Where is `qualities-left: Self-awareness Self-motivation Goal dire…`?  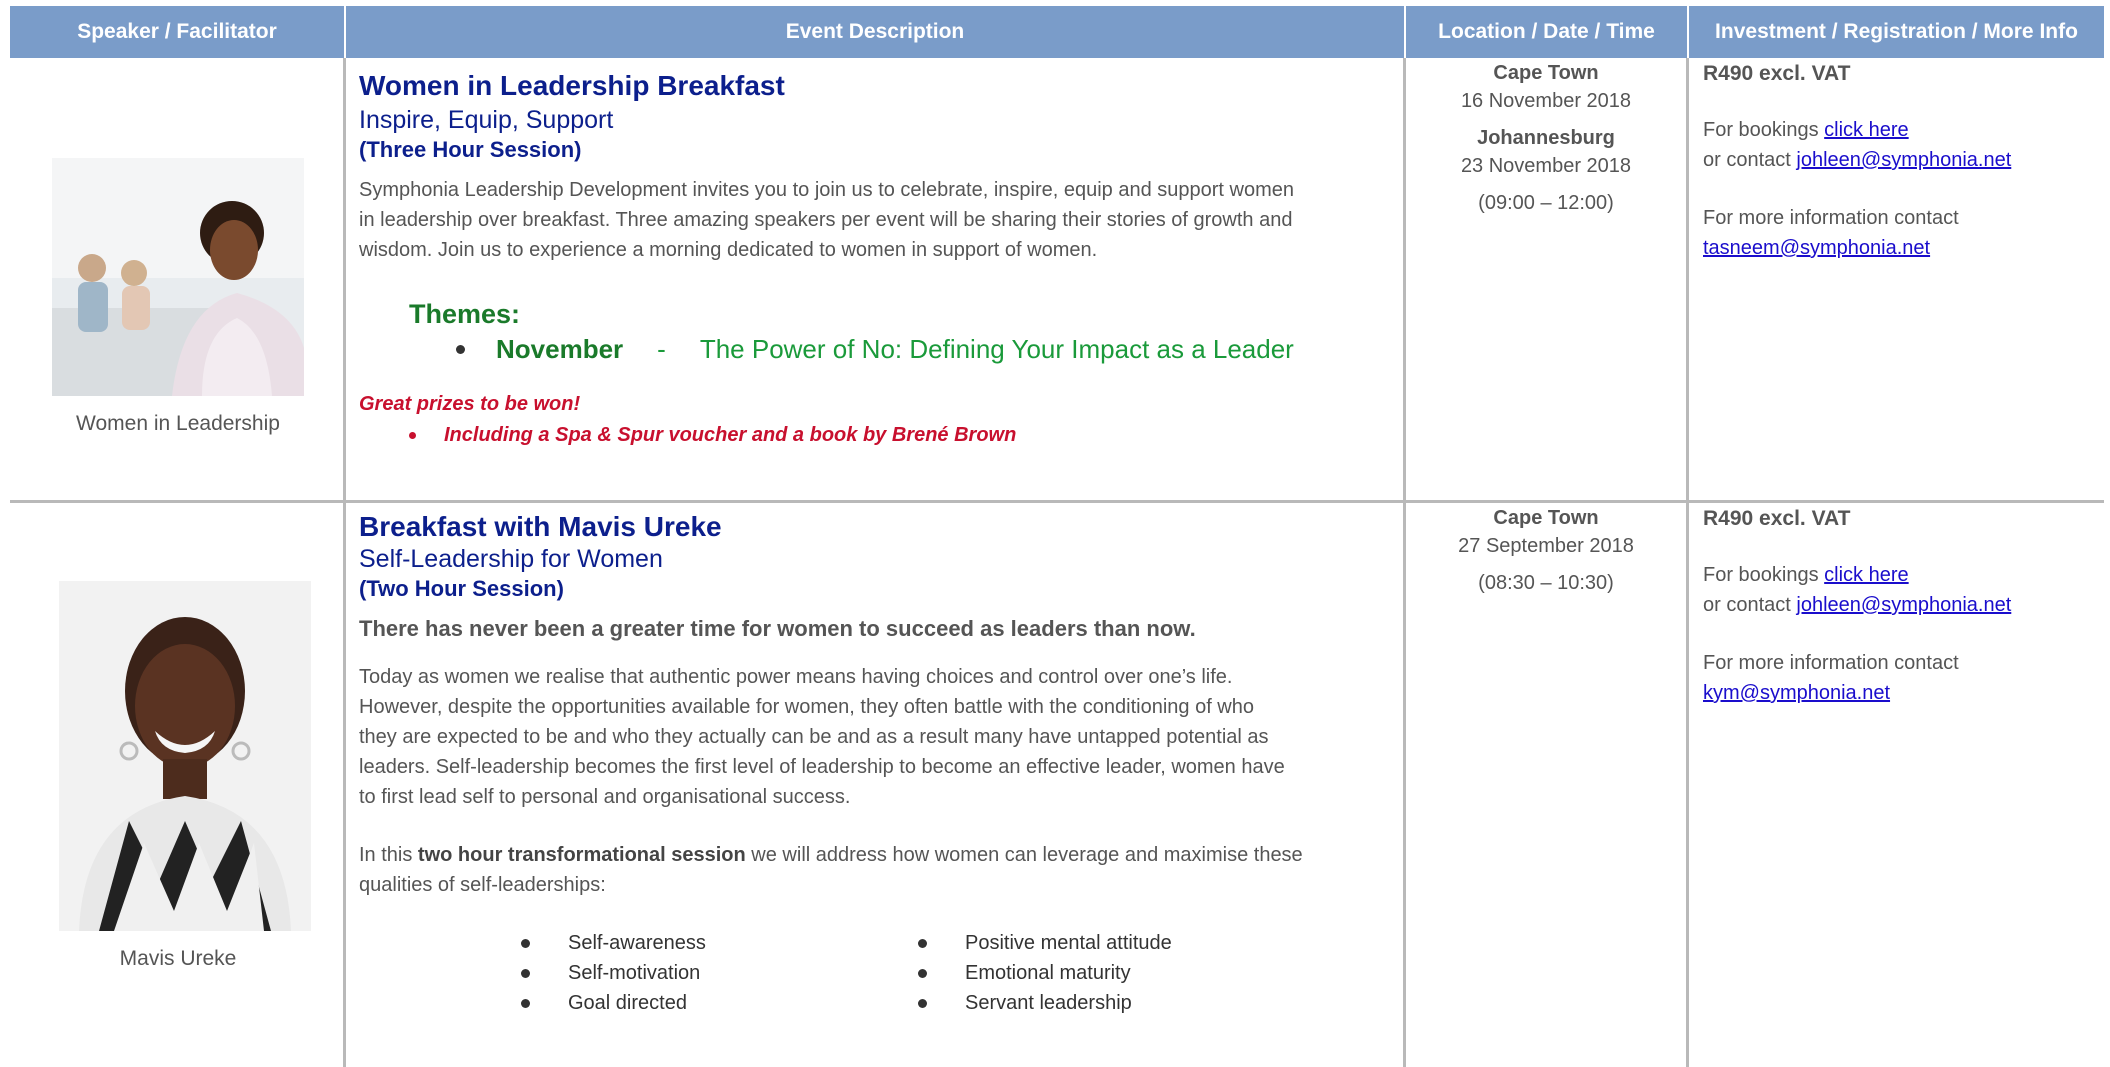
qualities-left: Self-awareness Self-motivation Goal dire… is located at coordinates (719, 973).